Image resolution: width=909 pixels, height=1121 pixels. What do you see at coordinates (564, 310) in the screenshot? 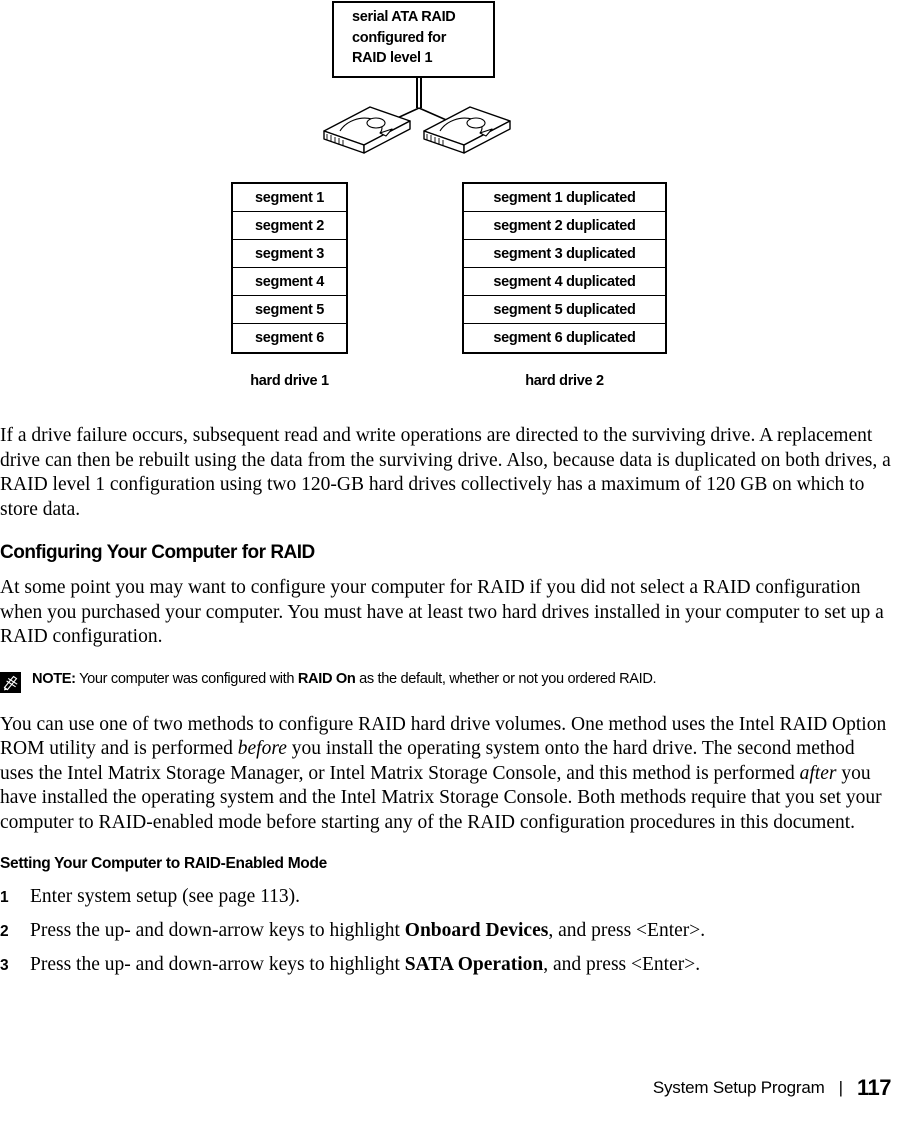
I see `segment-row: segment 5 duplicated` at bounding box center [564, 310].